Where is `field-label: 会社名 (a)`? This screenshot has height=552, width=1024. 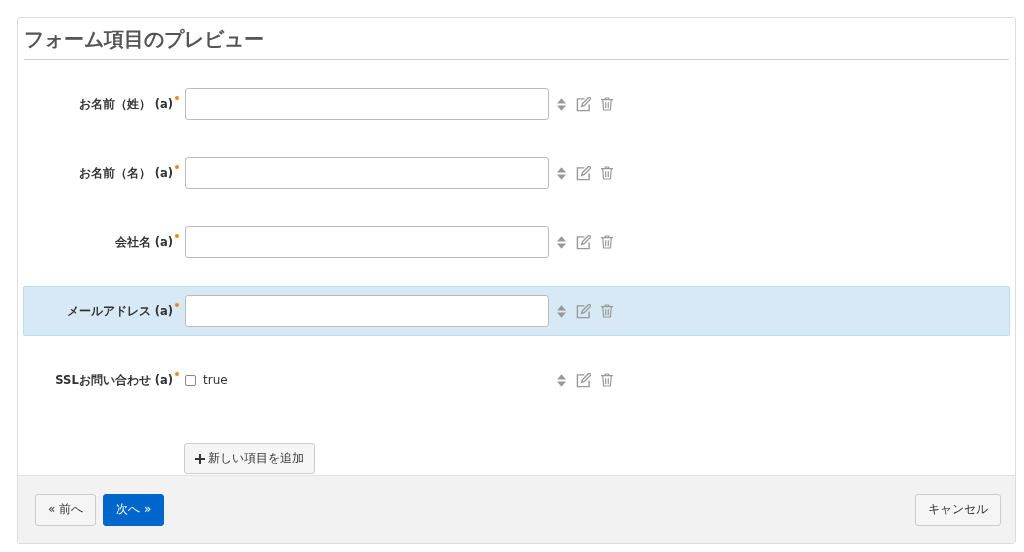
field-label: 会社名 (a) is located at coordinates (143, 242).